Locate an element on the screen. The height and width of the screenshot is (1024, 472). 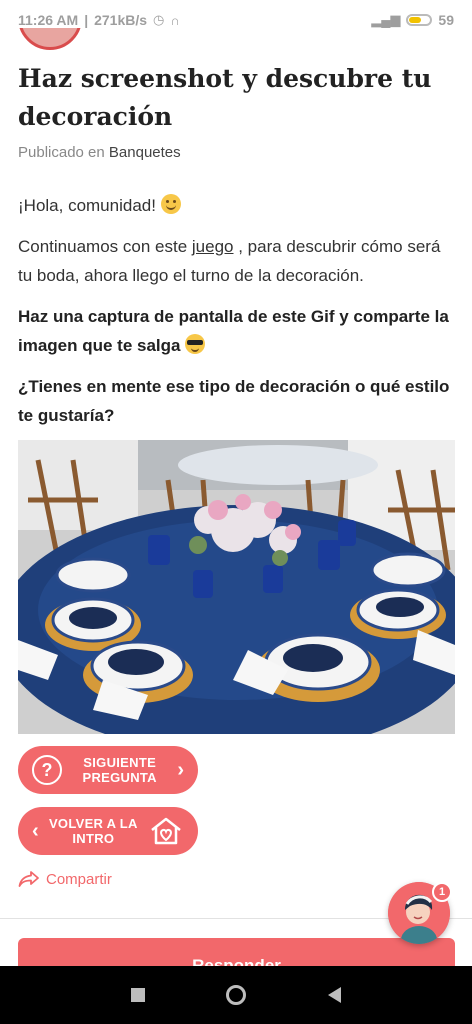
sunglasses-emoji-icon is located at coordinates (195, 344).